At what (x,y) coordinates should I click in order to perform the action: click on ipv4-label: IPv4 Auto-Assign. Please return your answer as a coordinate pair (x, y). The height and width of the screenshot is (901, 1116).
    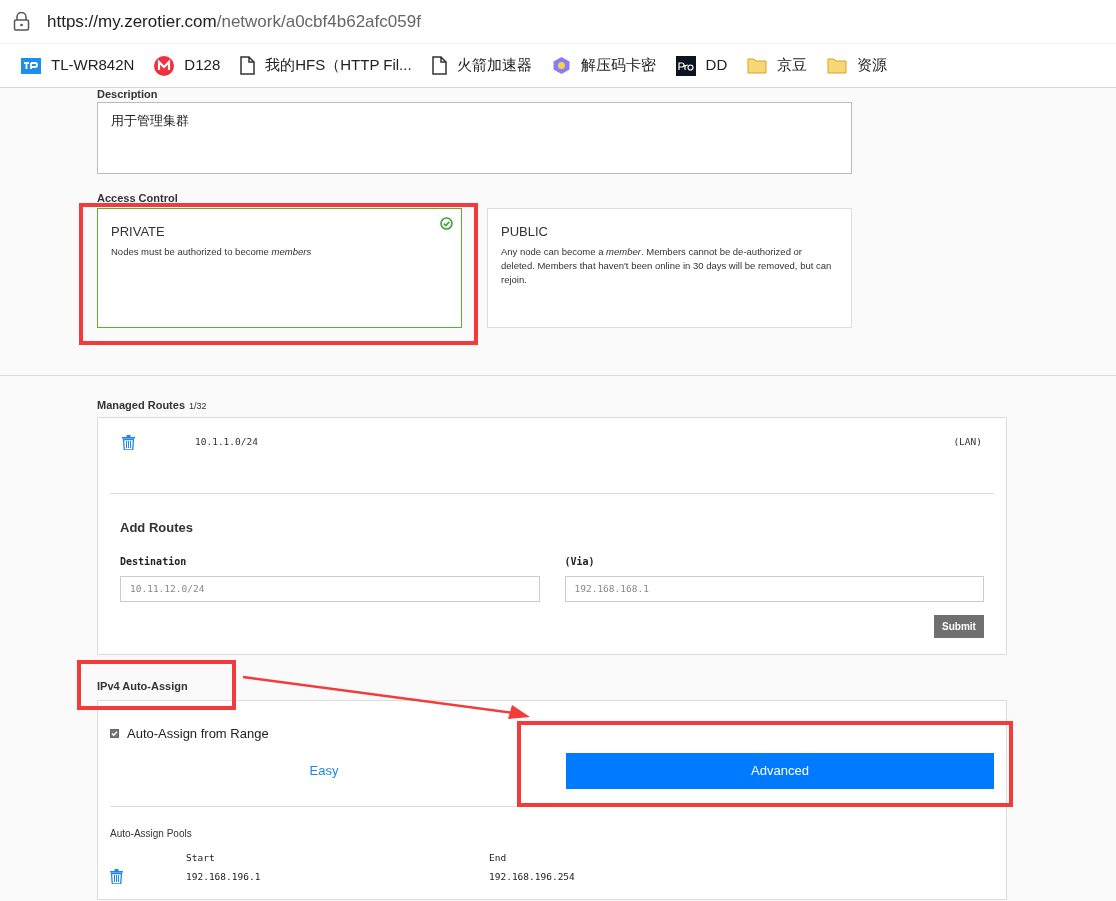
    Looking at the image, I should click on (143, 686).